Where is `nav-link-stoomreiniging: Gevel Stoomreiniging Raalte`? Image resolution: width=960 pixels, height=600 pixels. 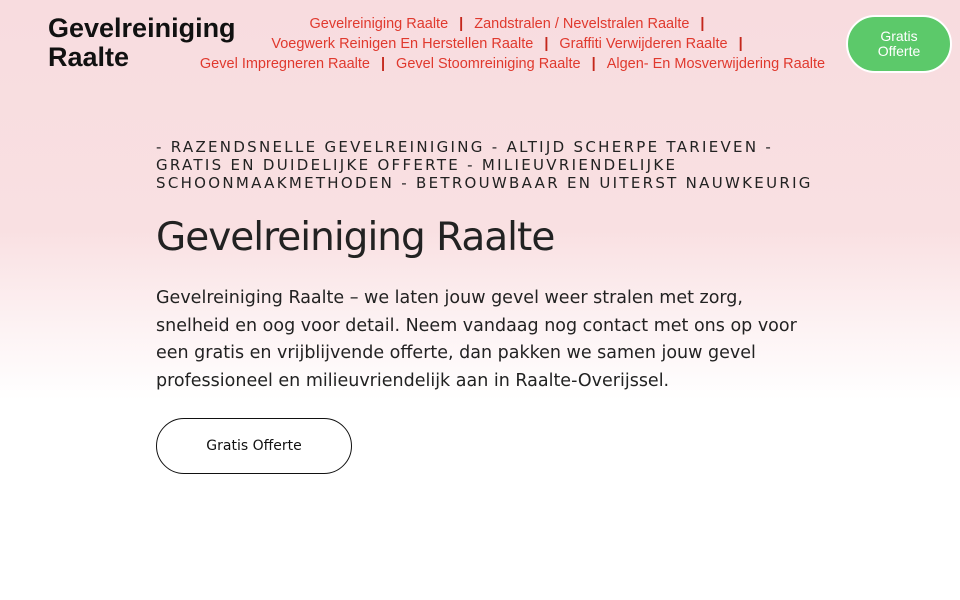 nav-link-stoomreiniging: Gevel Stoomreiniging Raalte is located at coordinates (488, 64).